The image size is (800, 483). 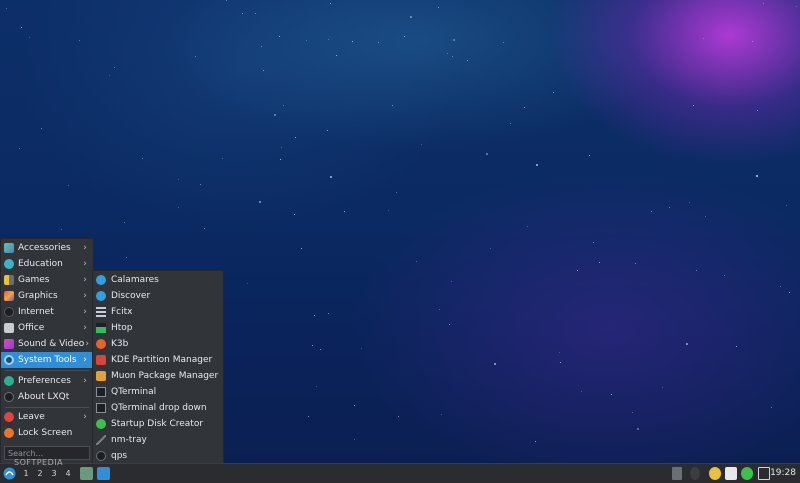 What do you see at coordinates (47, 312) in the screenshot?
I see `menu-item-internet: Internet ›` at bounding box center [47, 312].